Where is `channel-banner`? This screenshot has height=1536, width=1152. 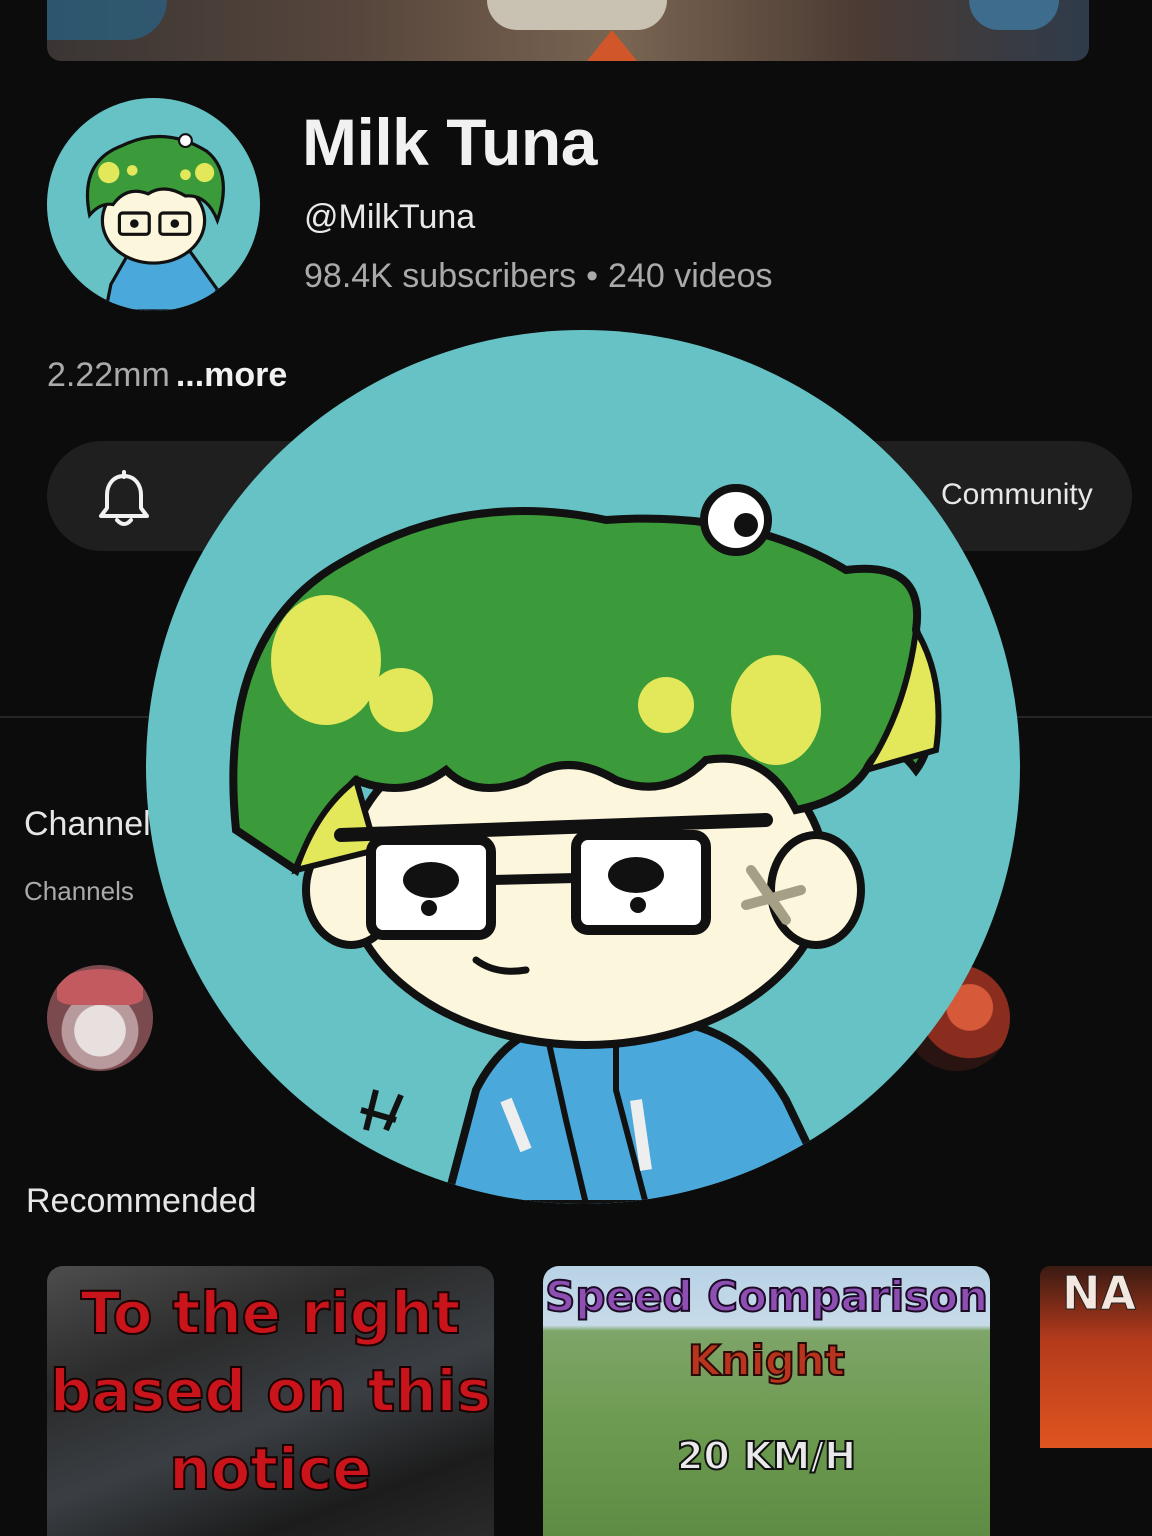
channel-banner is located at coordinates (568, 30).